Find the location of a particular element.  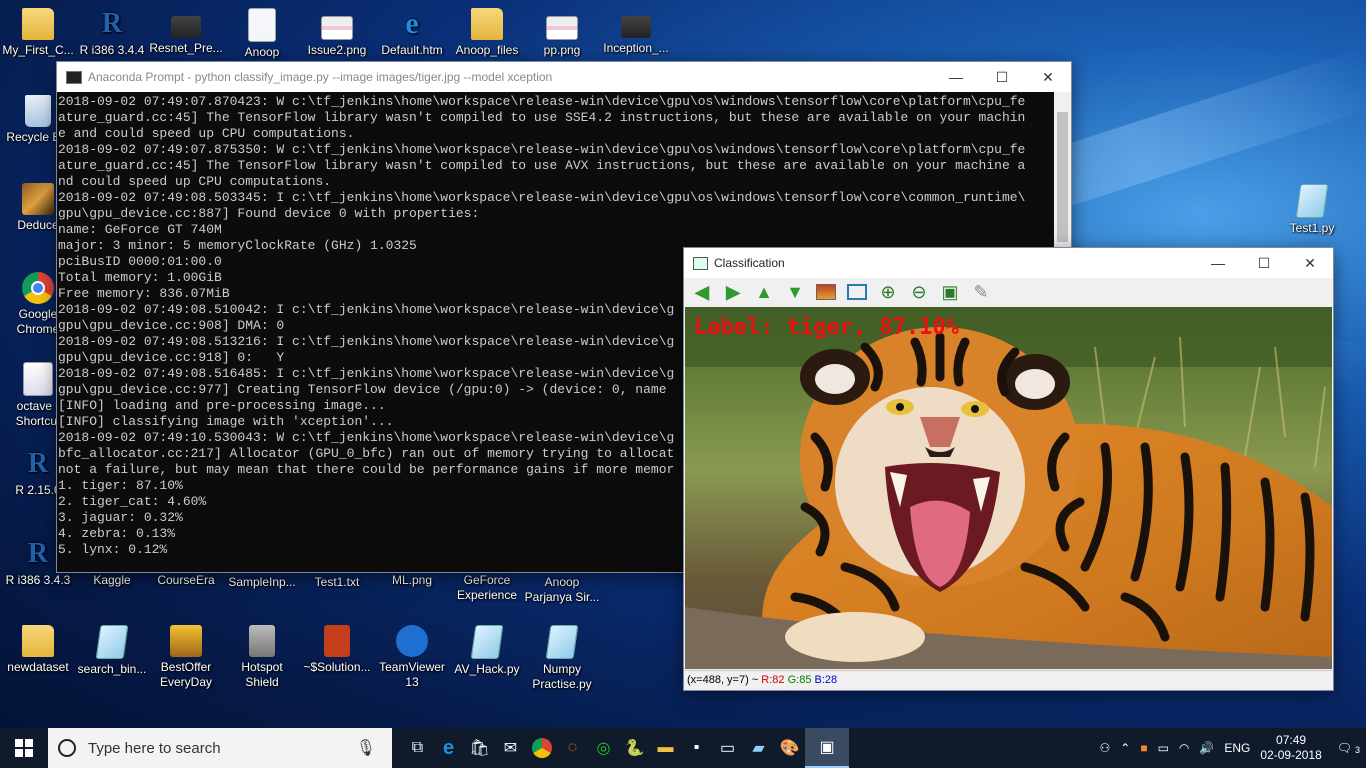

pixel-green-value: G:85 is located at coordinates (799, 680).